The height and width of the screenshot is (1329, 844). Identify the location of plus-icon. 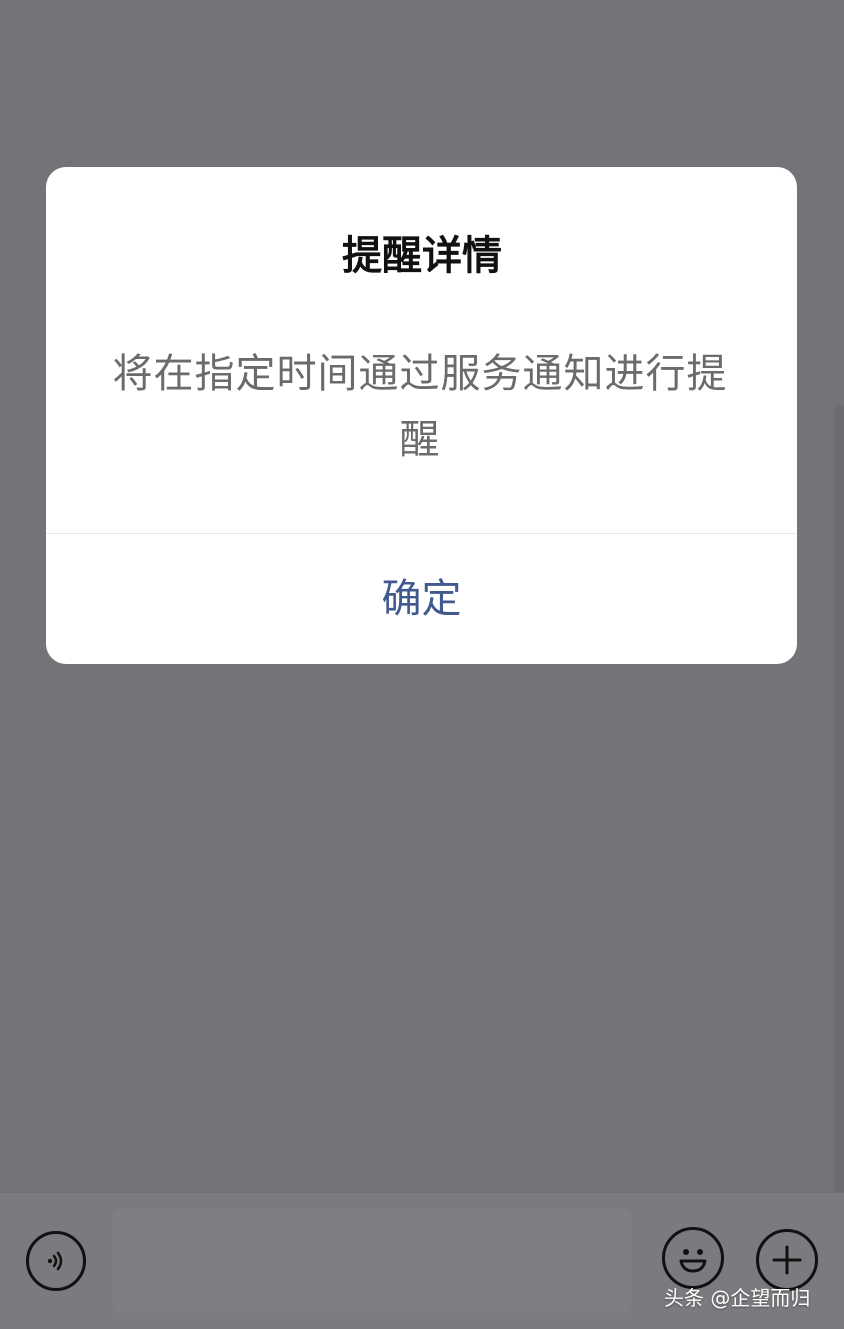
(787, 1260).